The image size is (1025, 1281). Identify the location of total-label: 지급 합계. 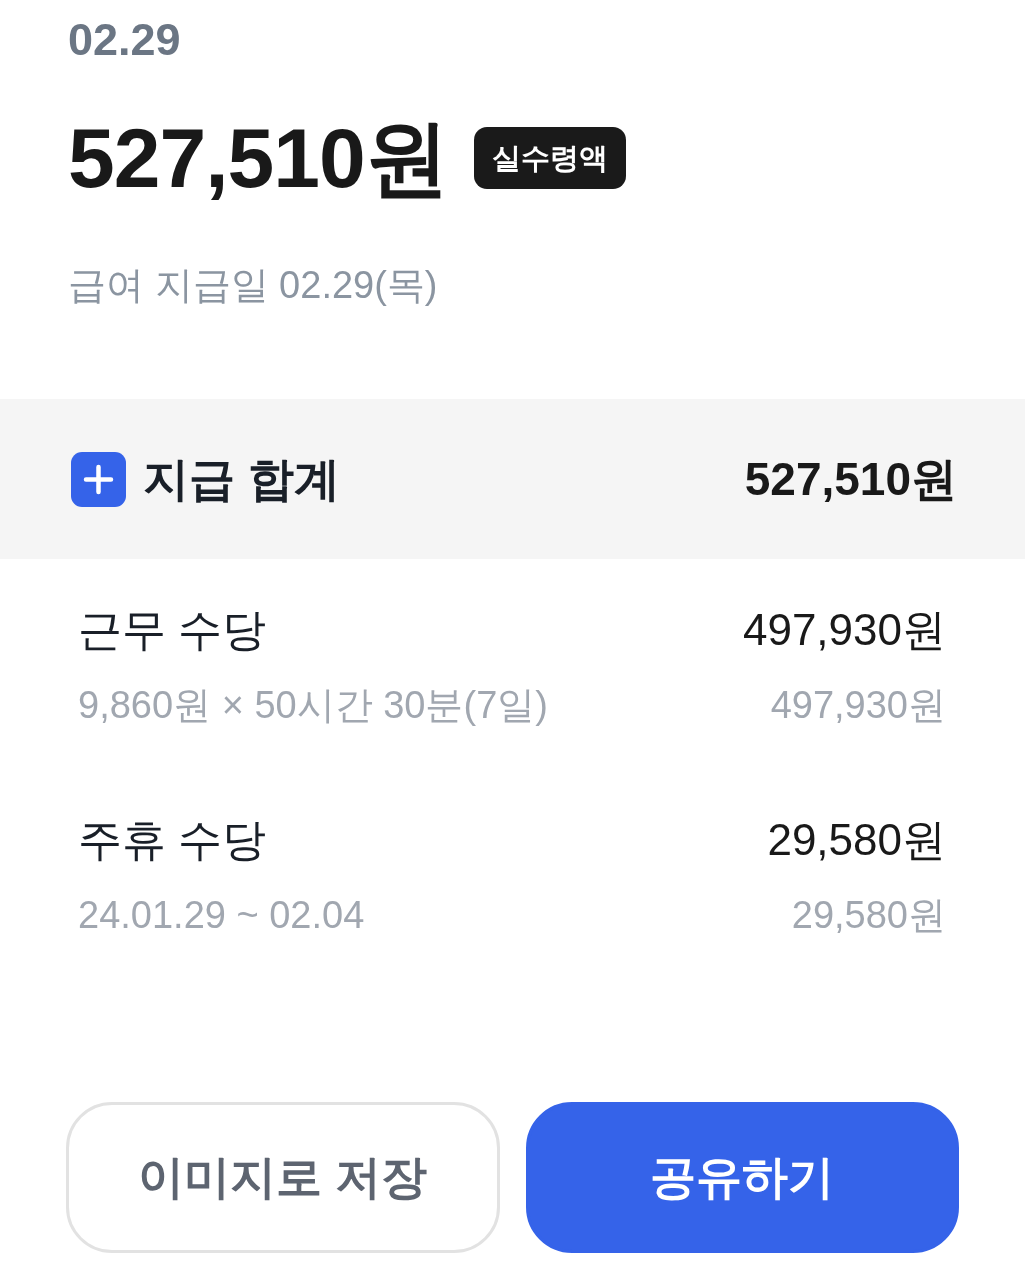
(241, 479).